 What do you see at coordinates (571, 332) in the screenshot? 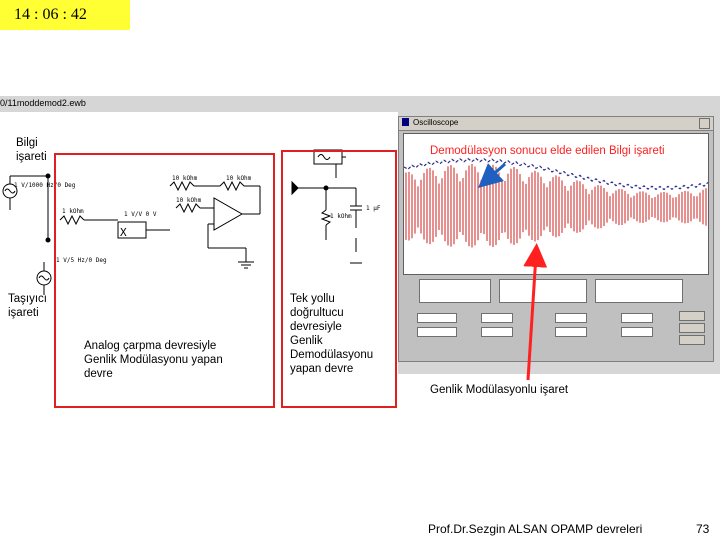
I see `channel-a-position-field` at bounding box center [571, 332].